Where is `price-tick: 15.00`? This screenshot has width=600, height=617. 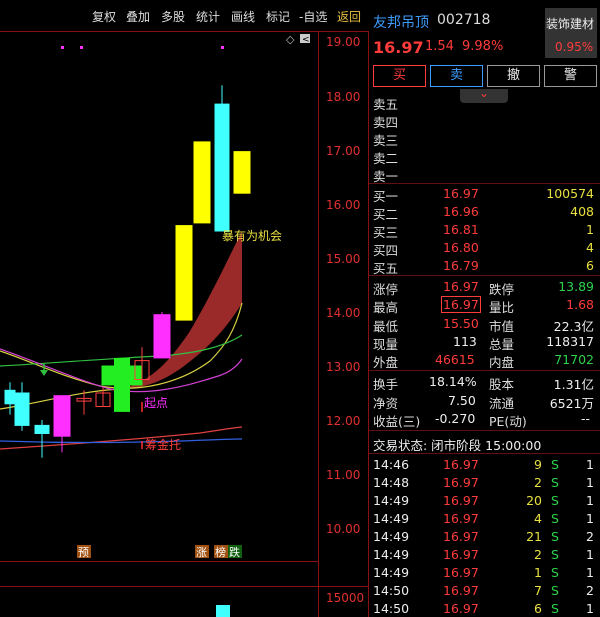 price-tick: 15.00 is located at coordinates (343, 259).